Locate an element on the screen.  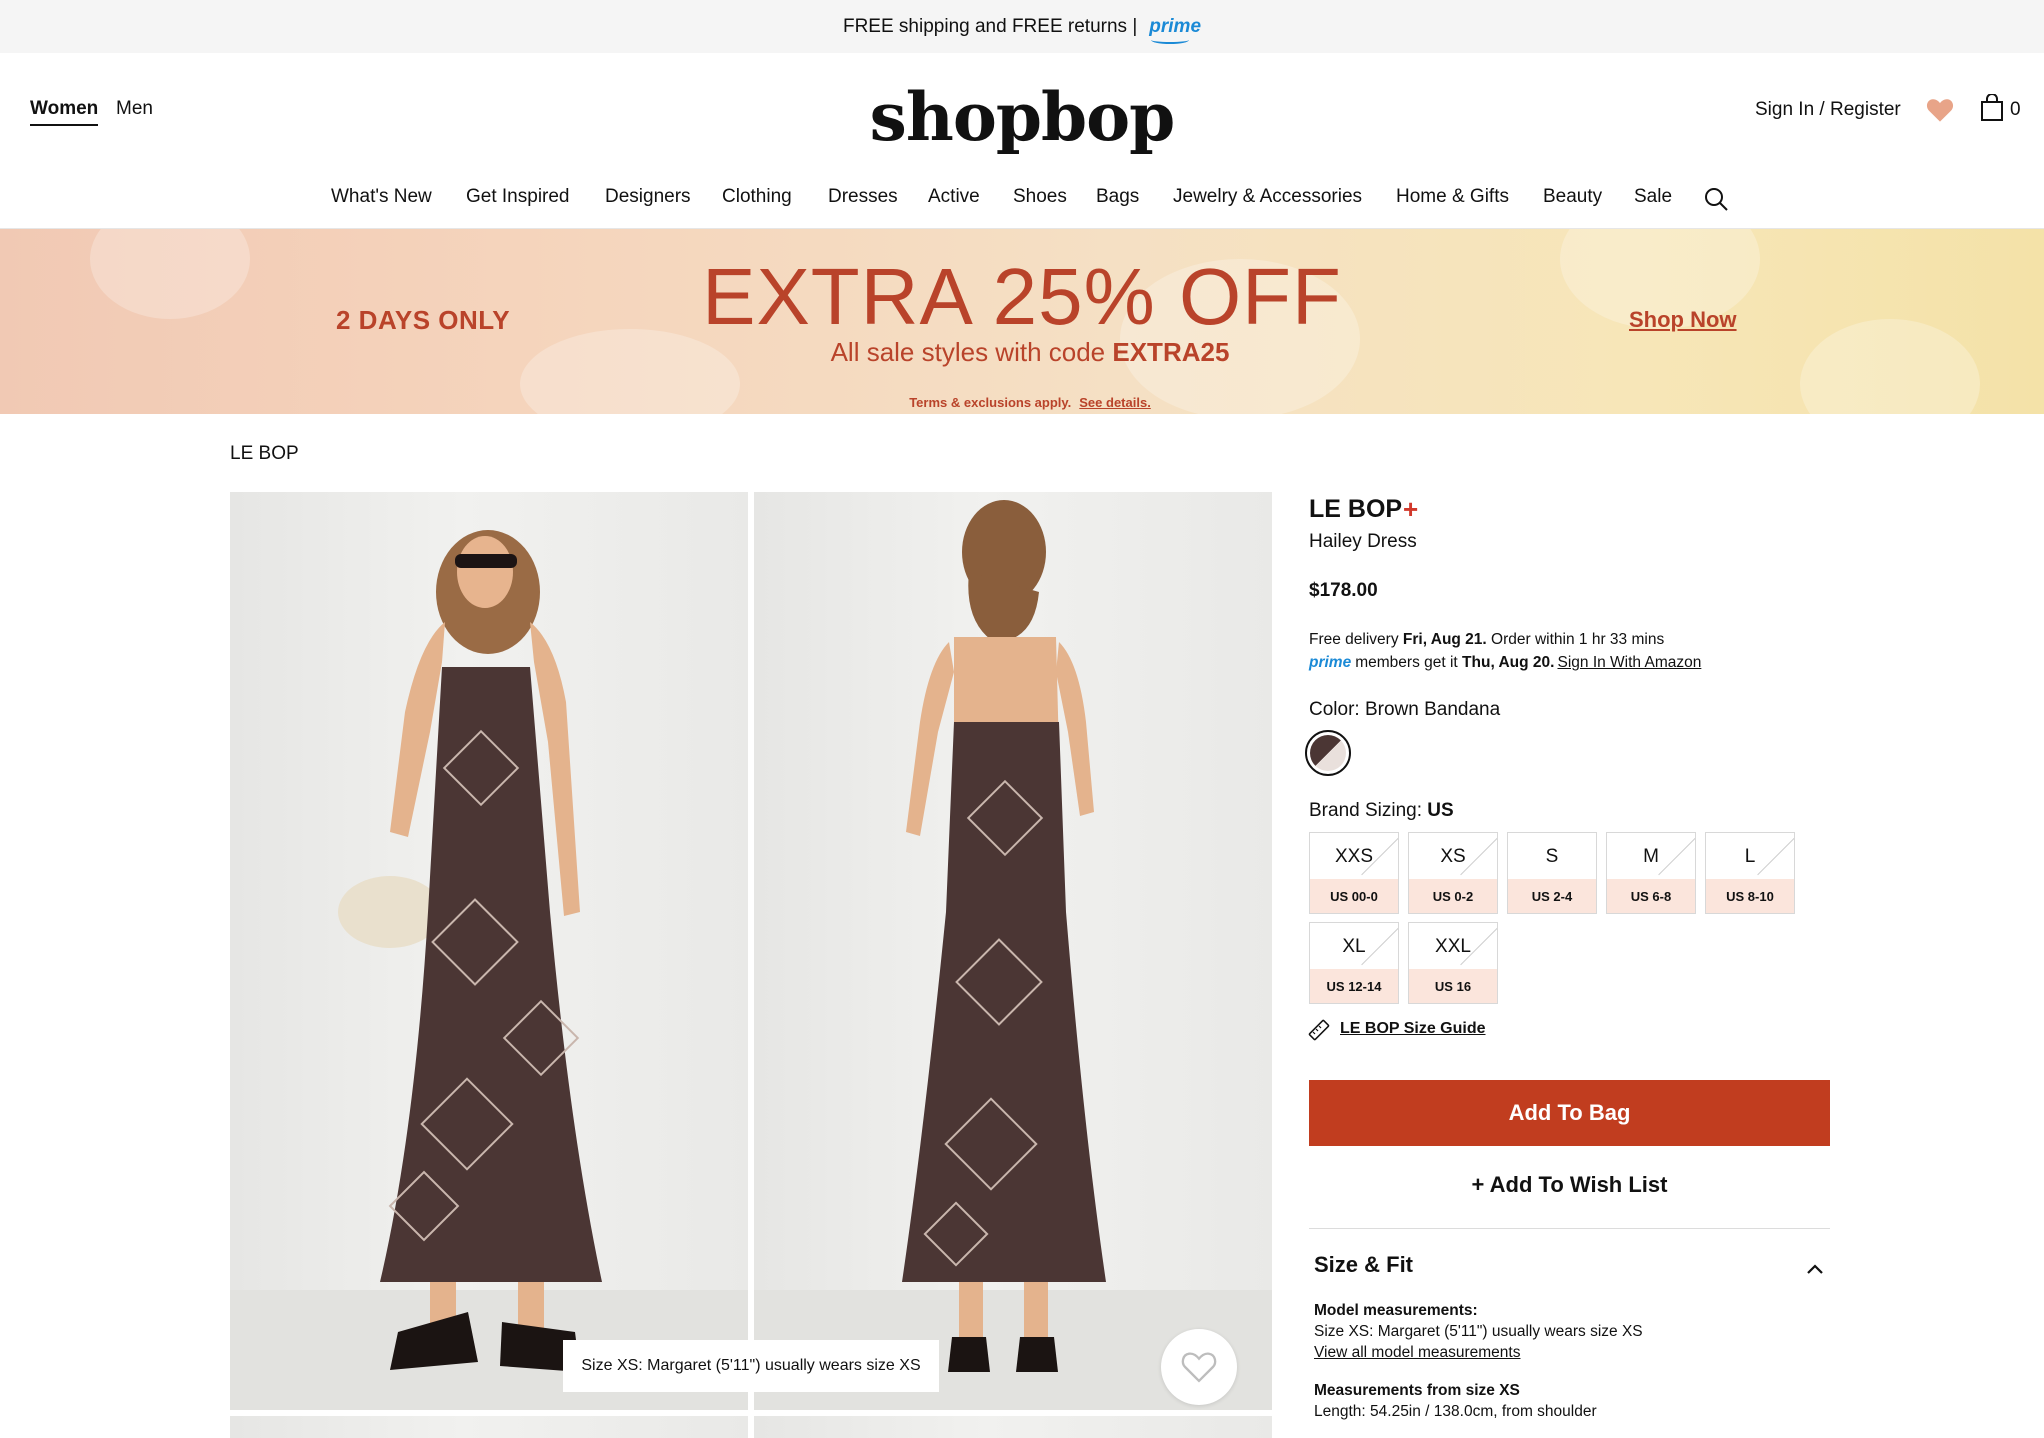
nav-get-inspired: Get Inspired is located at coordinates (518, 197).